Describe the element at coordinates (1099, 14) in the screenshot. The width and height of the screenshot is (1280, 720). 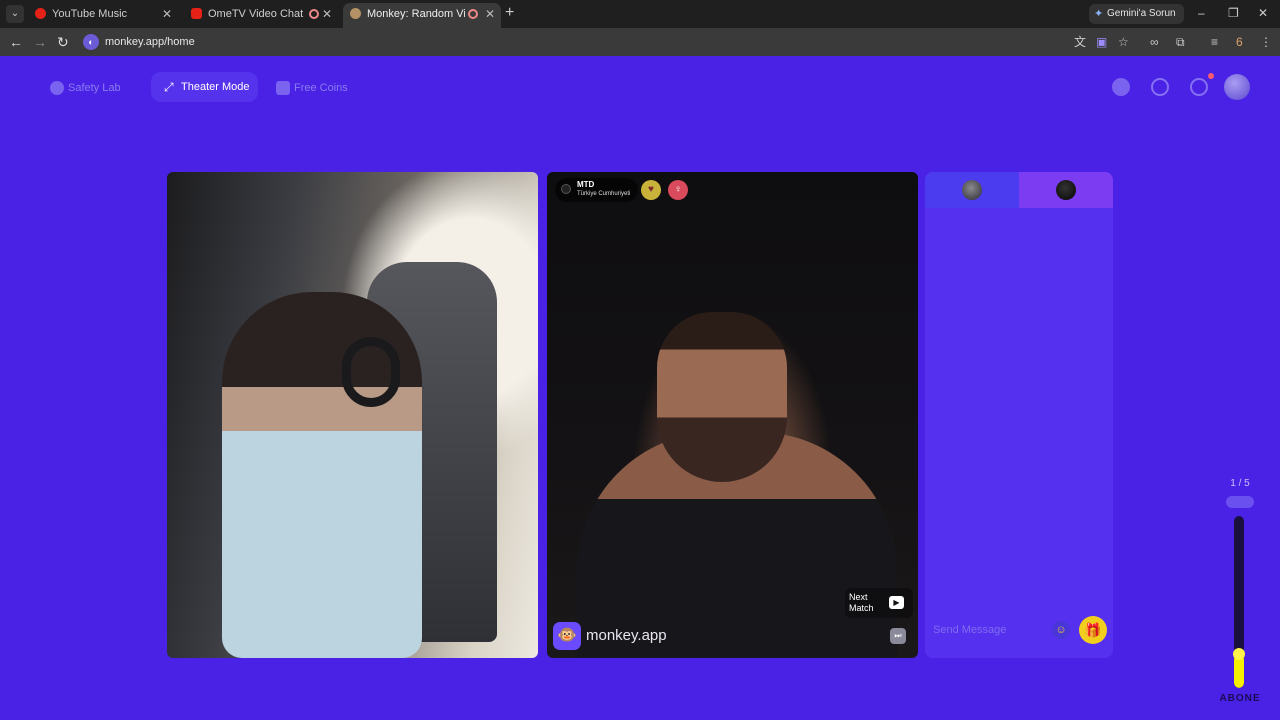
I see `gemini-sparkle-icon: ✦` at that location.